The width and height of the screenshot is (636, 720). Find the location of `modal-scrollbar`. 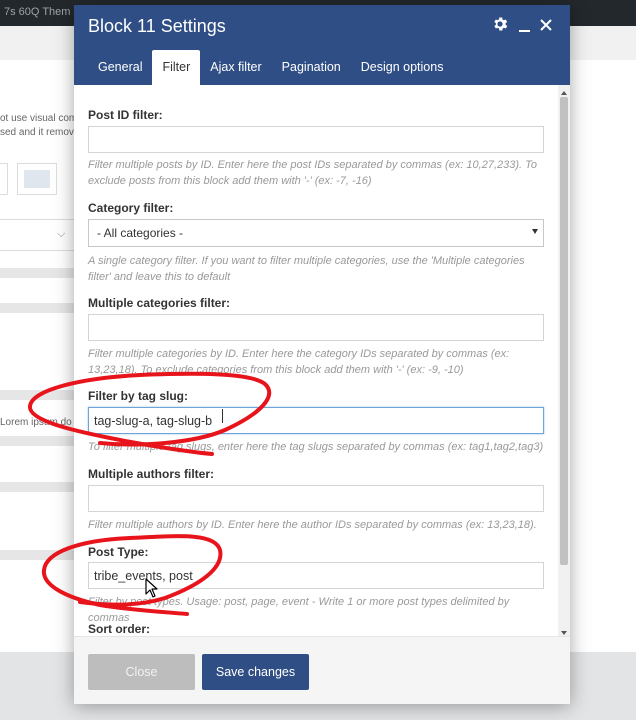

modal-scrollbar is located at coordinates (564, 360).